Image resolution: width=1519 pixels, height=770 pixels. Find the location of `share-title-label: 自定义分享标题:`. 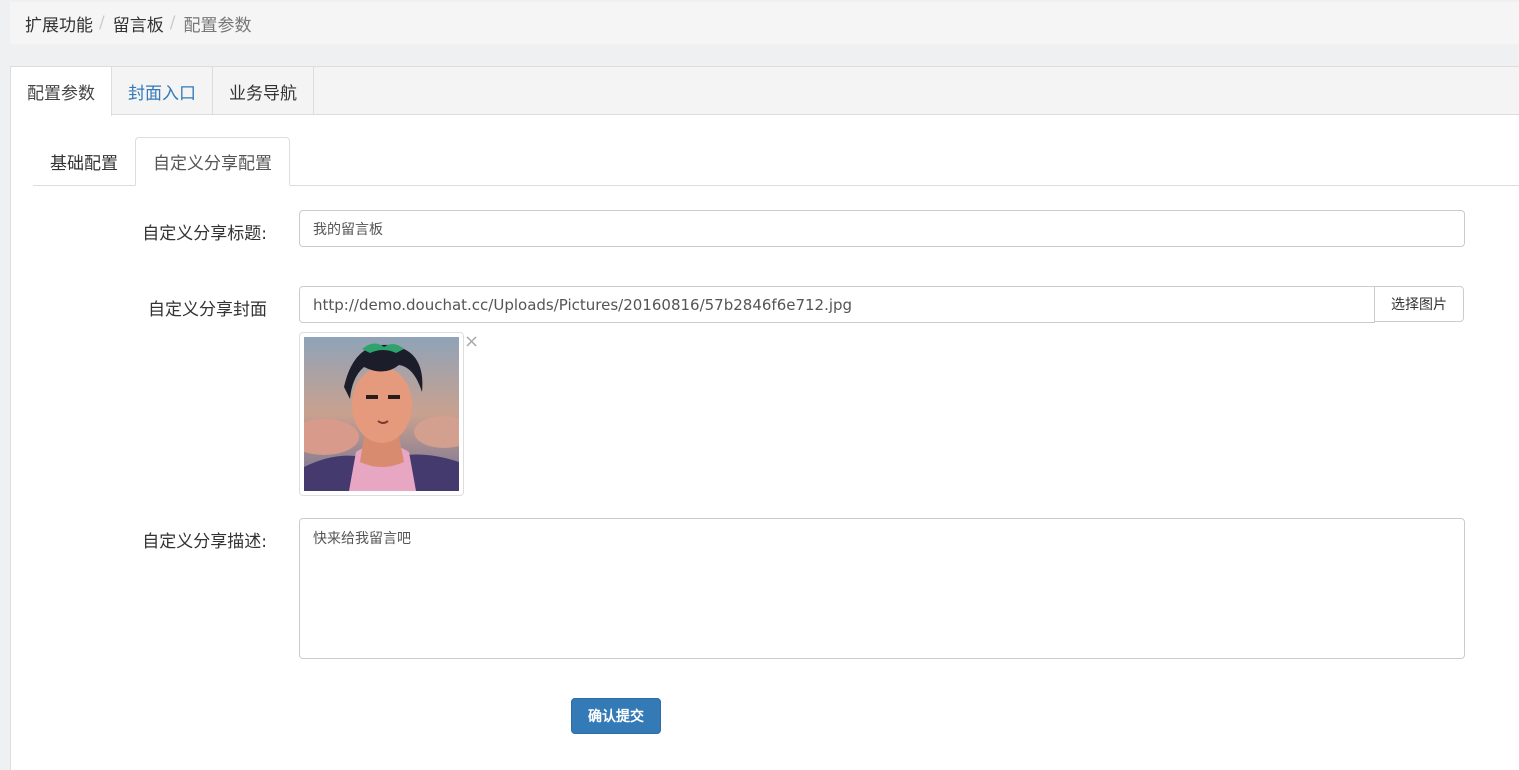

share-title-label: 自定义分享标题: is located at coordinates (204, 234).